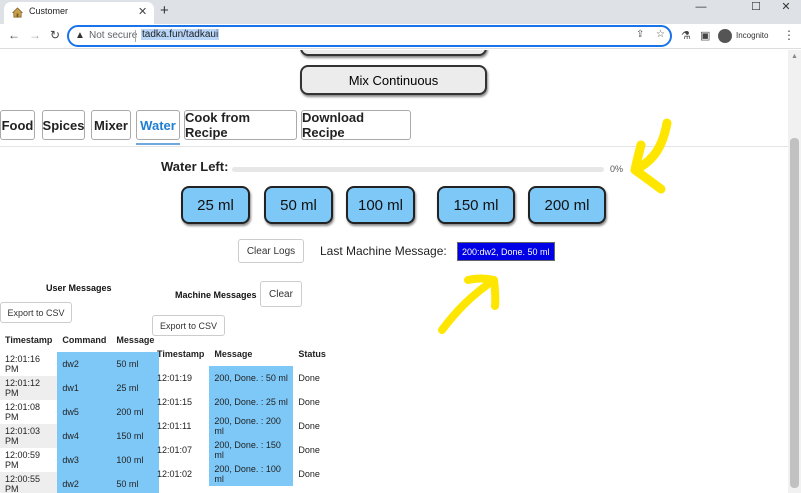 The width and height of the screenshot is (801, 493). I want to click on table-cell: 200, Done. : 200 ml, so click(251, 426).